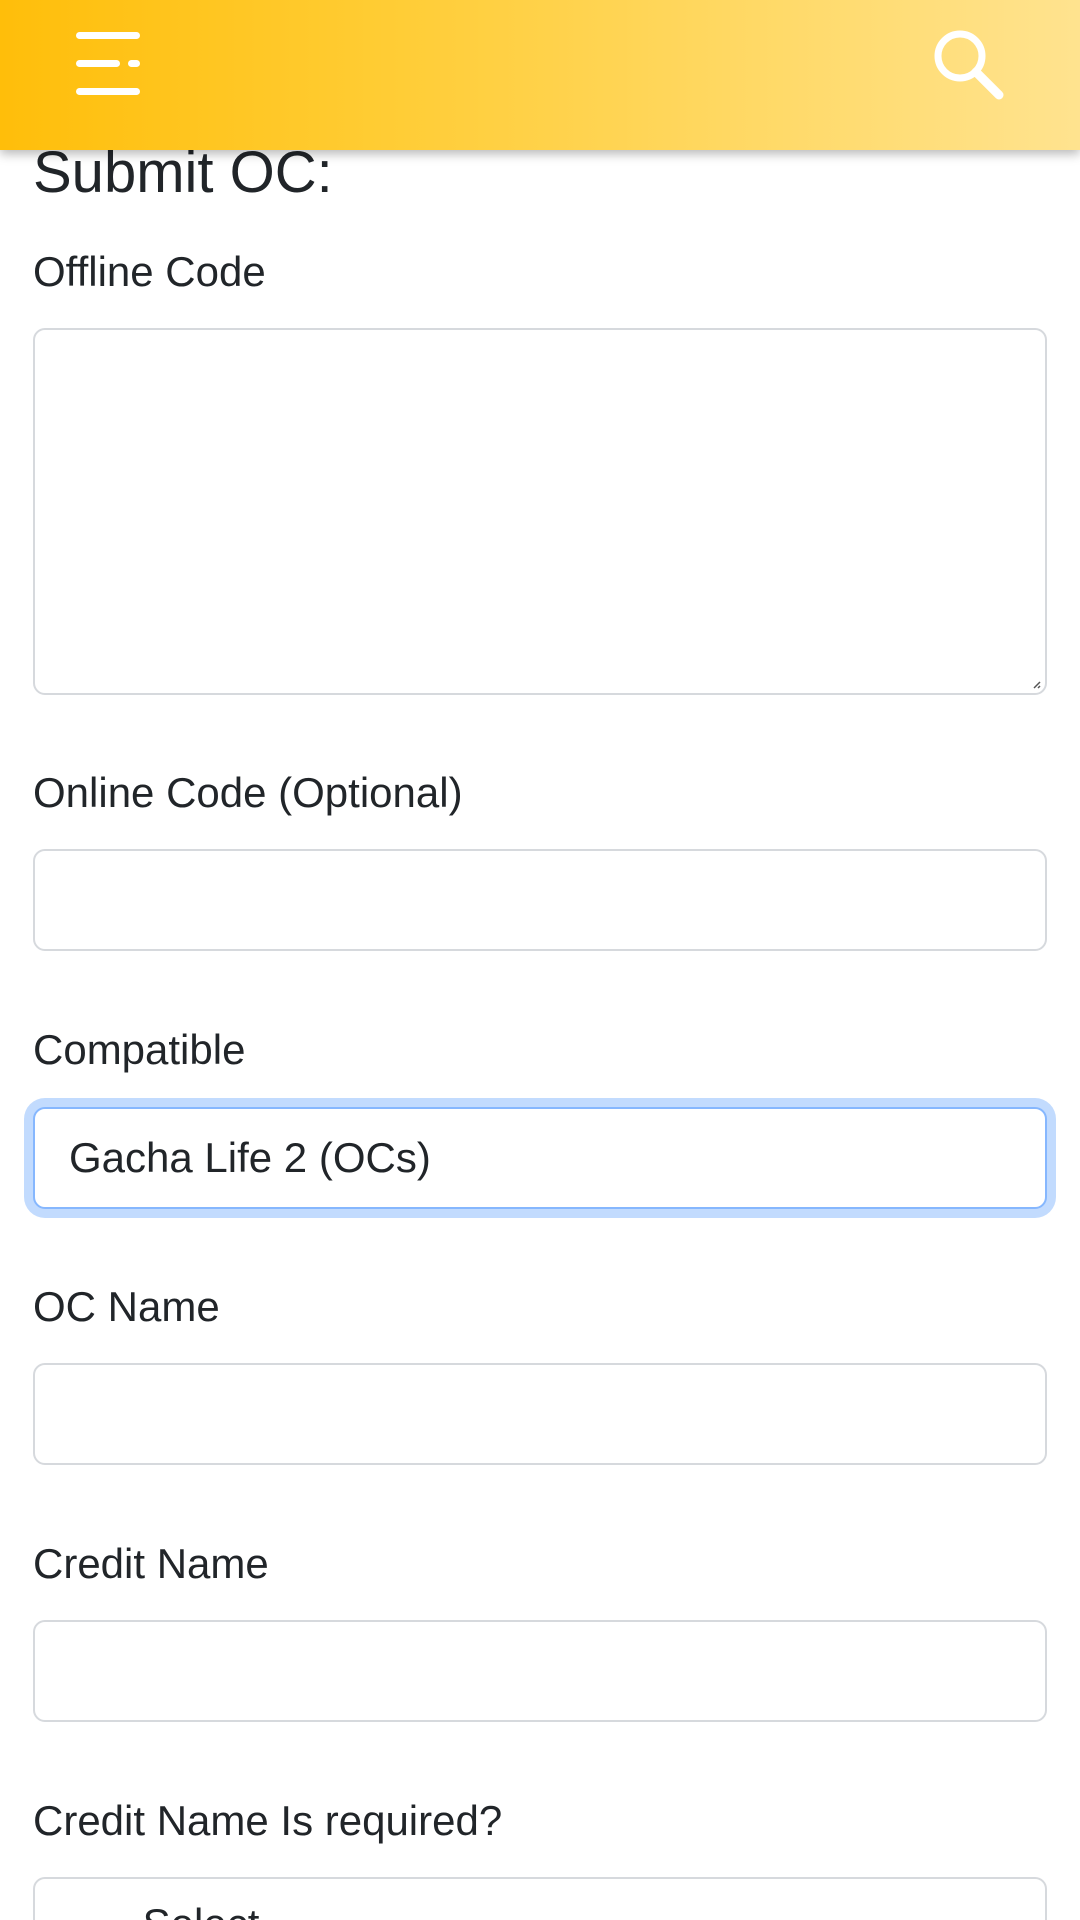  Describe the element at coordinates (540, 1671) in the screenshot. I see `credit-name-input` at that location.